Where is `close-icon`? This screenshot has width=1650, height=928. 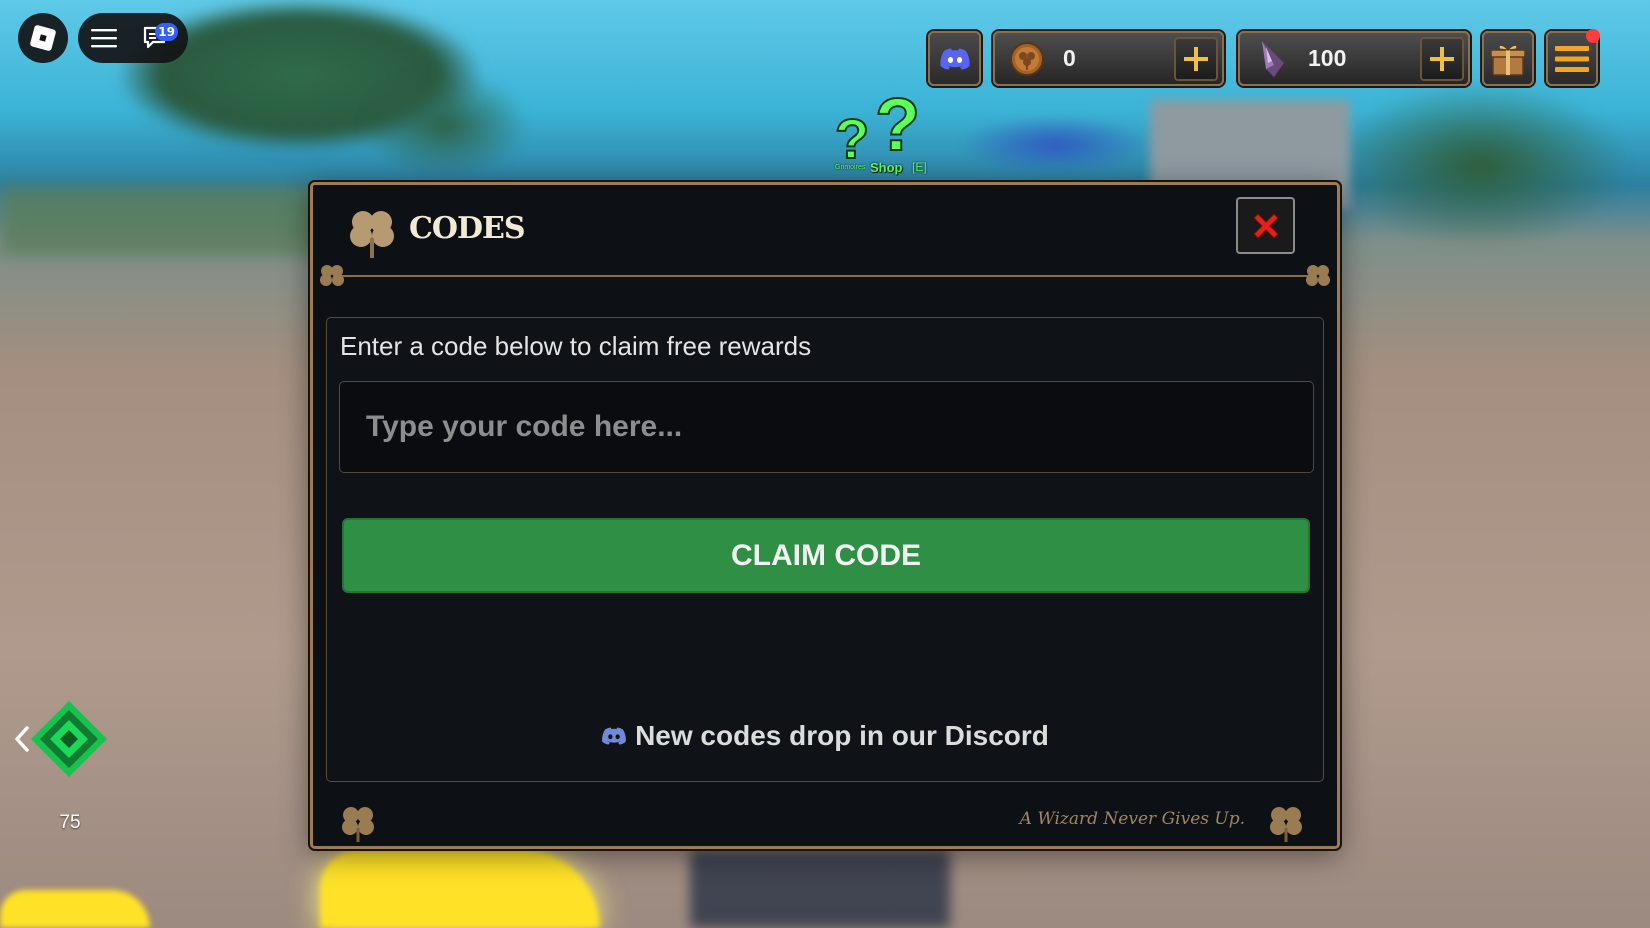
close-icon is located at coordinates (1265, 225).